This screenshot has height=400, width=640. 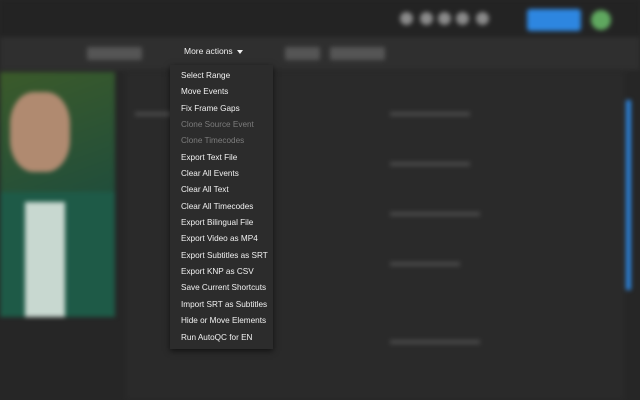 I want to click on menu-item-run-autoqc-for-en: Run AutoQC for EN, so click(x=221, y=338).